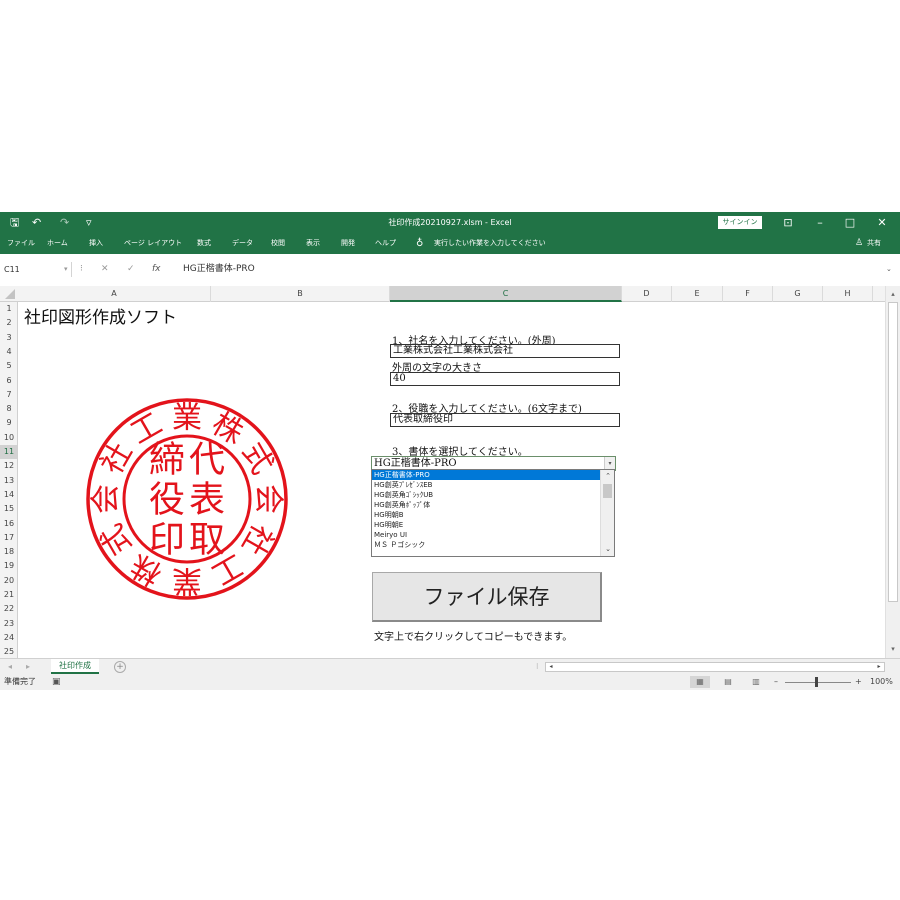 This screenshot has height=900, width=900. I want to click on listbox-scroll-thumb, so click(607, 491).